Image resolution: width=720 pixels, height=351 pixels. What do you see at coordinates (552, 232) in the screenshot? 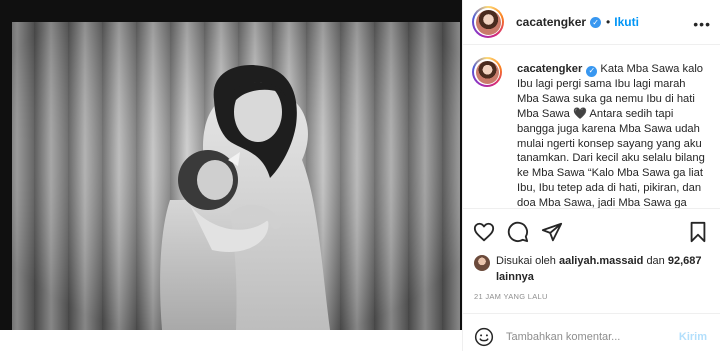
I see `share-icon` at bounding box center [552, 232].